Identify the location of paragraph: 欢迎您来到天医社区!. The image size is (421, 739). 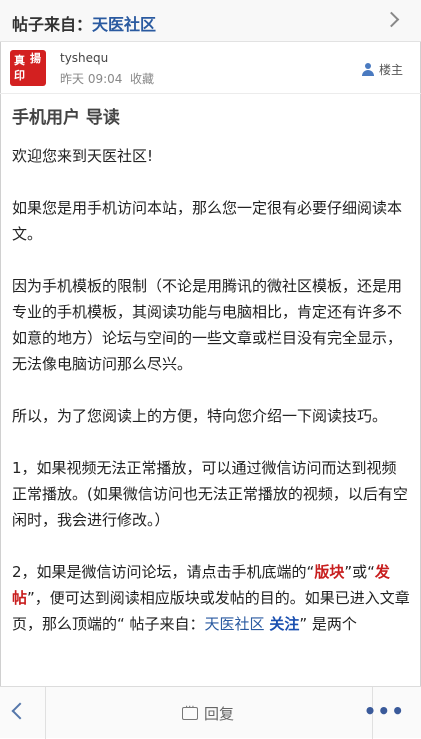
(83, 156).